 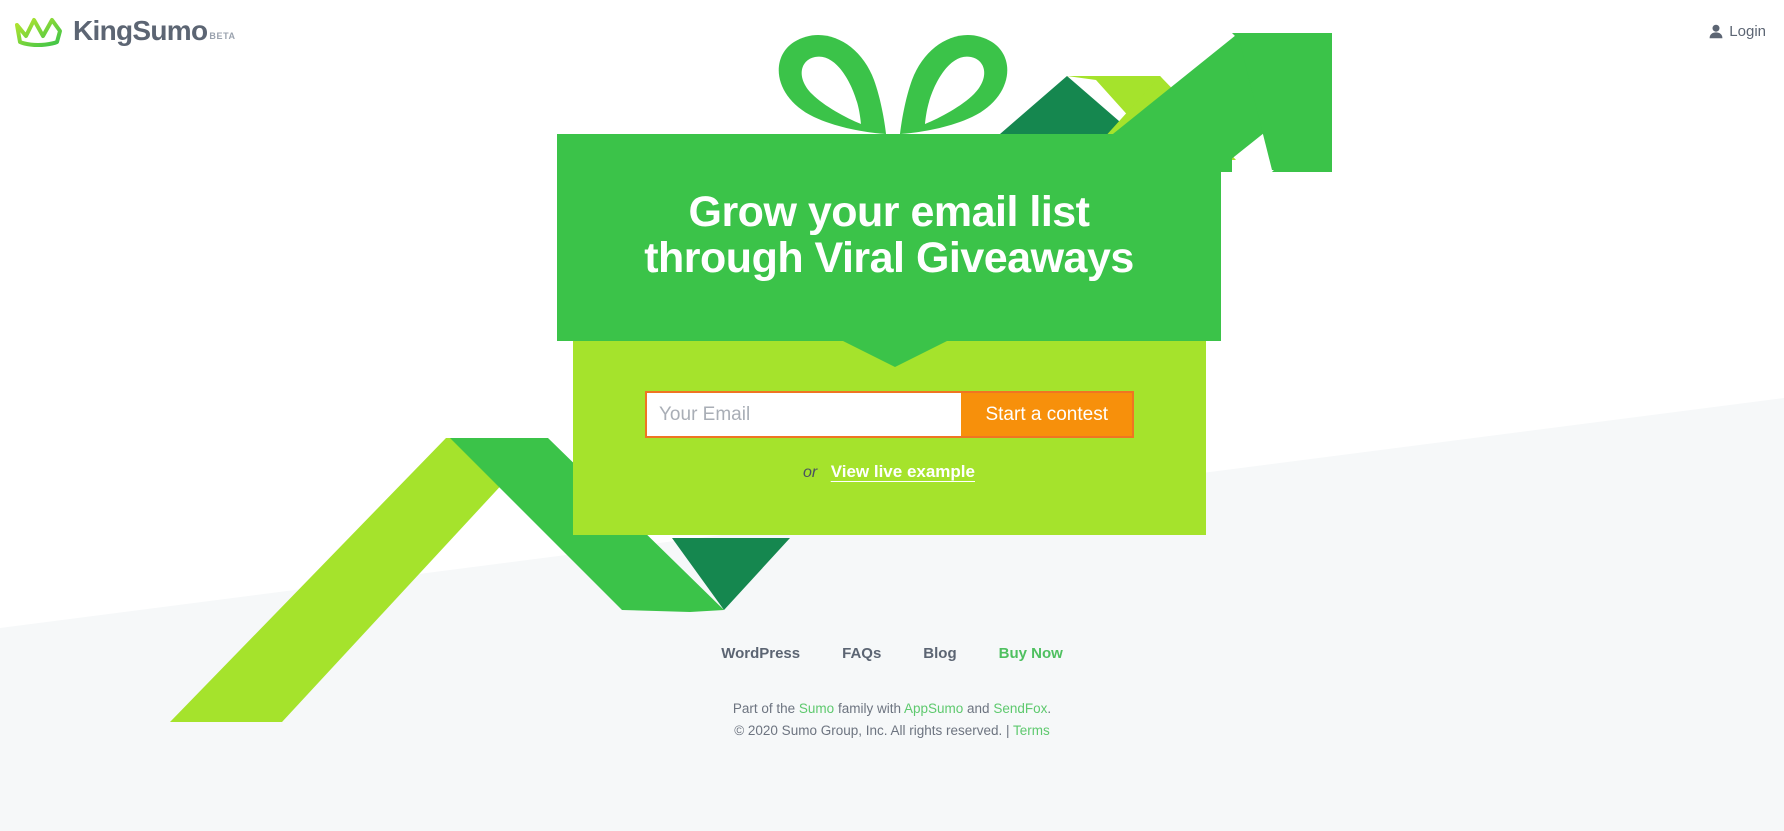 I want to click on hero-lime-panel, so click(x=889, y=438).